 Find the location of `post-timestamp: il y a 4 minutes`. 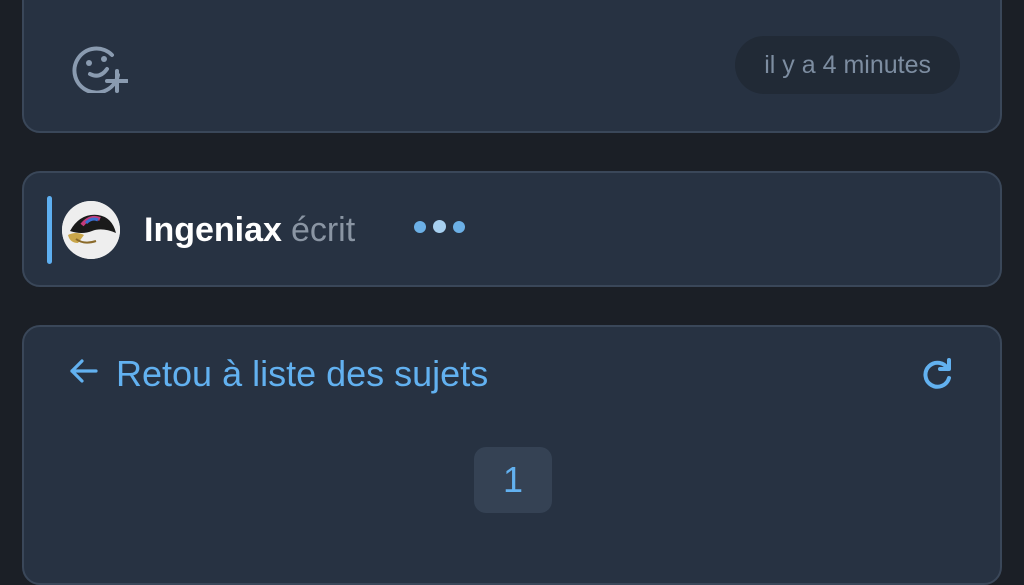

post-timestamp: il y a 4 minutes is located at coordinates (847, 65).